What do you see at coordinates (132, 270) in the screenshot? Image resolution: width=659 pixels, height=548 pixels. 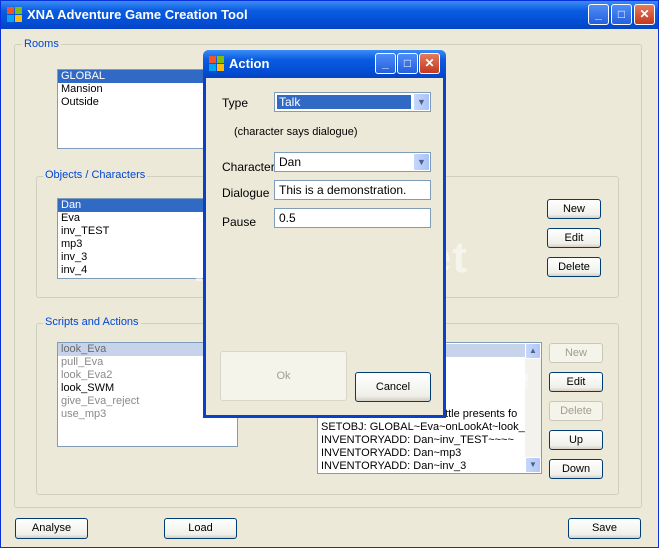 I see `list-item: inv_4` at bounding box center [132, 270].